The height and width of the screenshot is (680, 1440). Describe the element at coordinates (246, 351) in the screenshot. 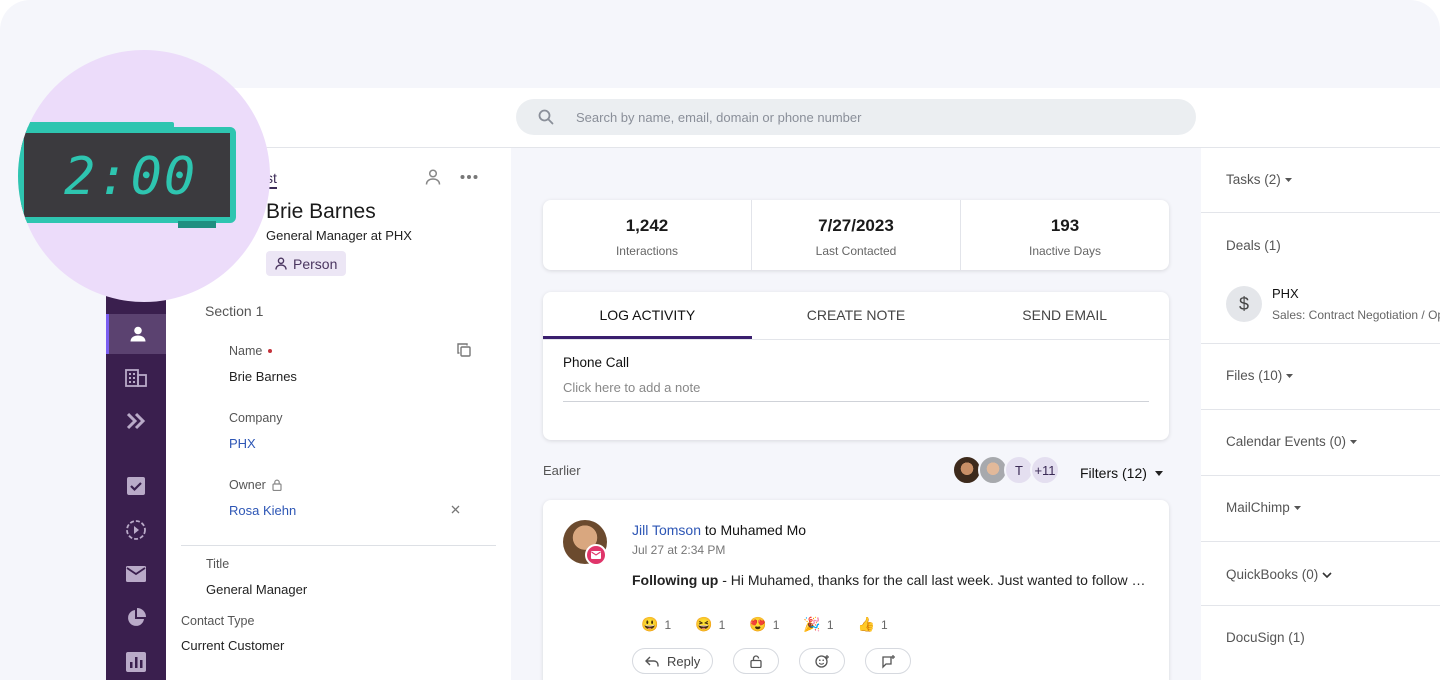

I see `name-label: Name` at that location.